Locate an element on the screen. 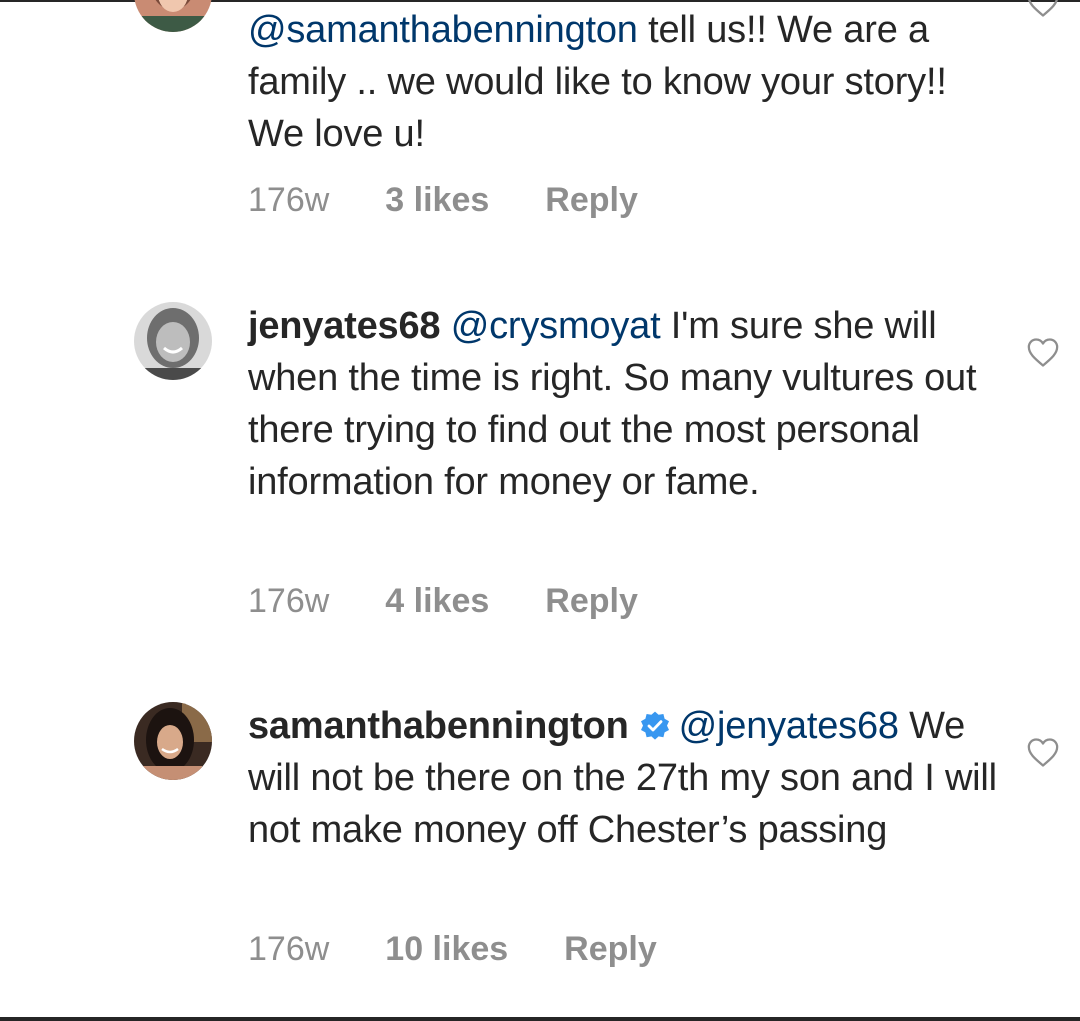 The width and height of the screenshot is (1080, 1021). comment-meta: 176w 4 likes Reply is located at coordinates (443, 601).